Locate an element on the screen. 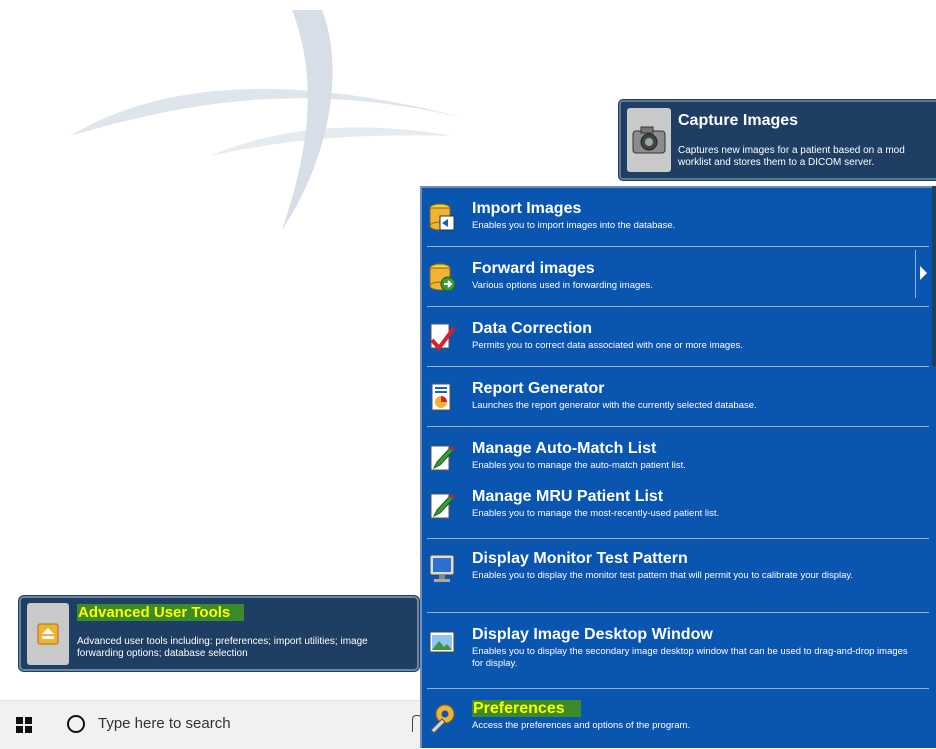  menu-item-title: Manage Auto-Match List is located at coordinates (564, 448).